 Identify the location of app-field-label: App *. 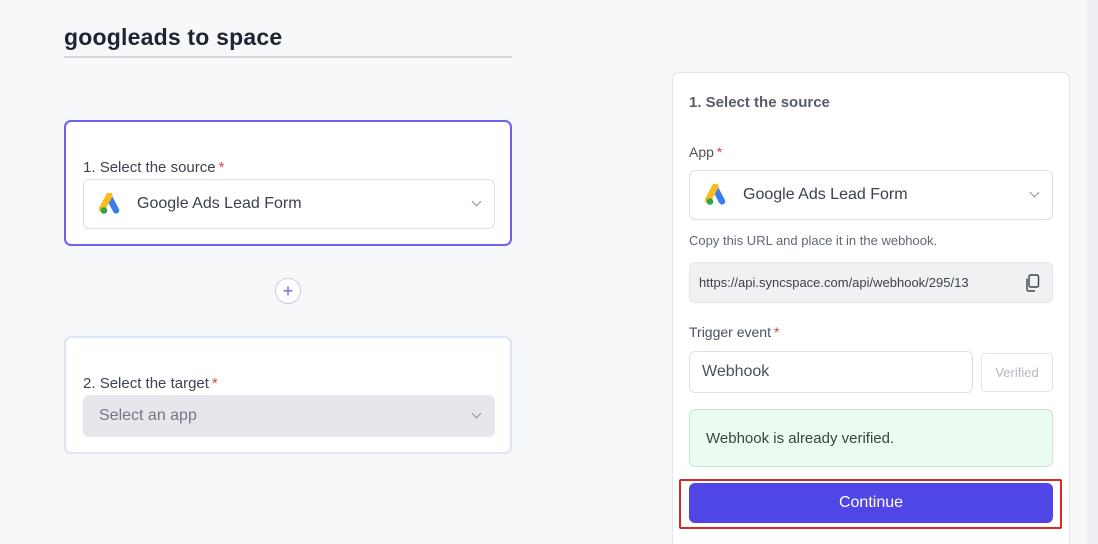
(705, 152).